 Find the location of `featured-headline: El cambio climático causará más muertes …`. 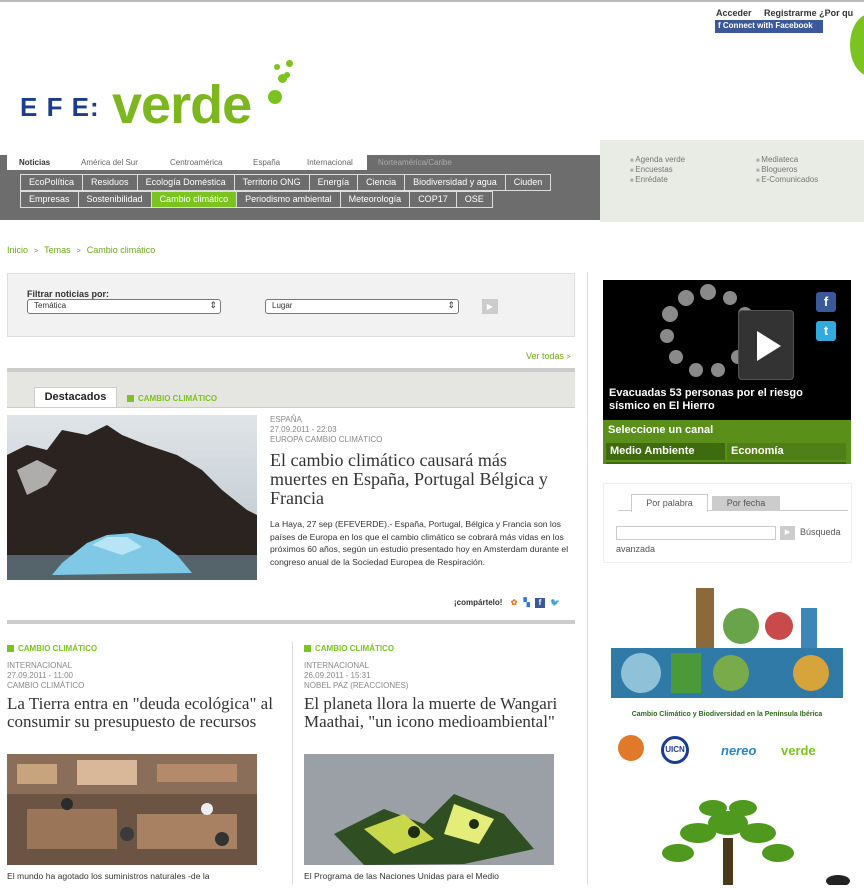

featured-headline: El cambio climático causará más muertes … is located at coordinates (417, 479).